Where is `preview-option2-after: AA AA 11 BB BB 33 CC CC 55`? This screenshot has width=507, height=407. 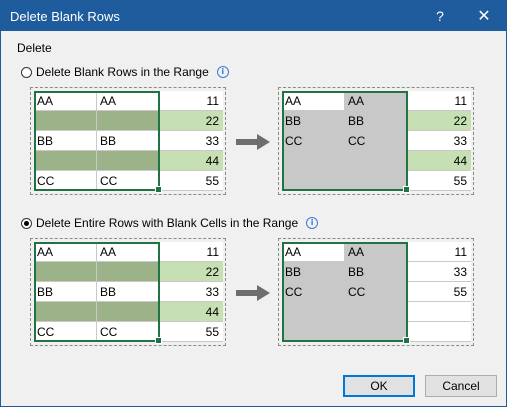
preview-option2-after: AA AA 11 BB BB 33 CC CC 55 is located at coordinates (376, 292).